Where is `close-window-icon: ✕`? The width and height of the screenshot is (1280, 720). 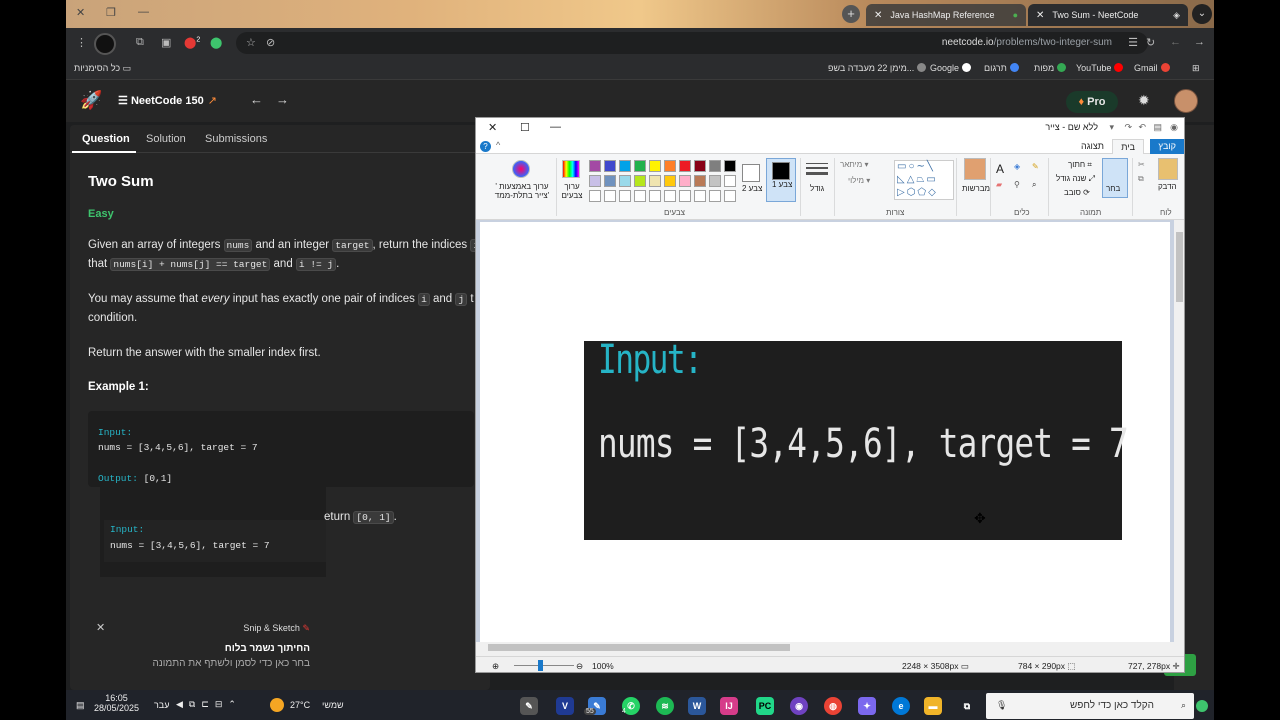 close-window-icon: ✕ is located at coordinates (80, 12).